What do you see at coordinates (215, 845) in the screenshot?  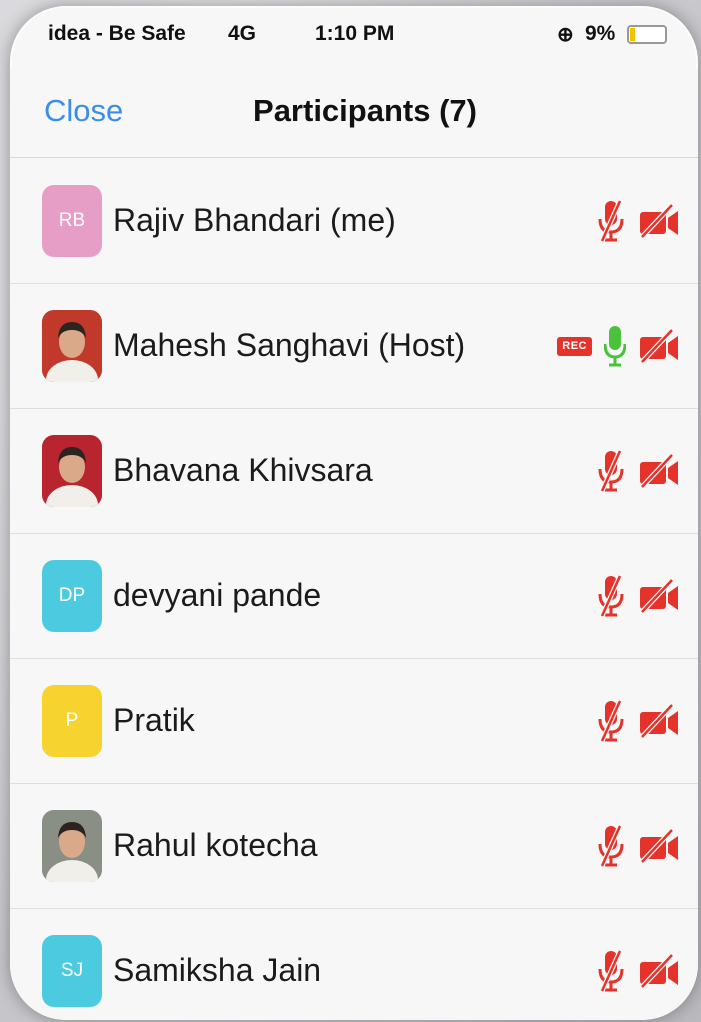 I see `participant-name: Rahul kotecha` at bounding box center [215, 845].